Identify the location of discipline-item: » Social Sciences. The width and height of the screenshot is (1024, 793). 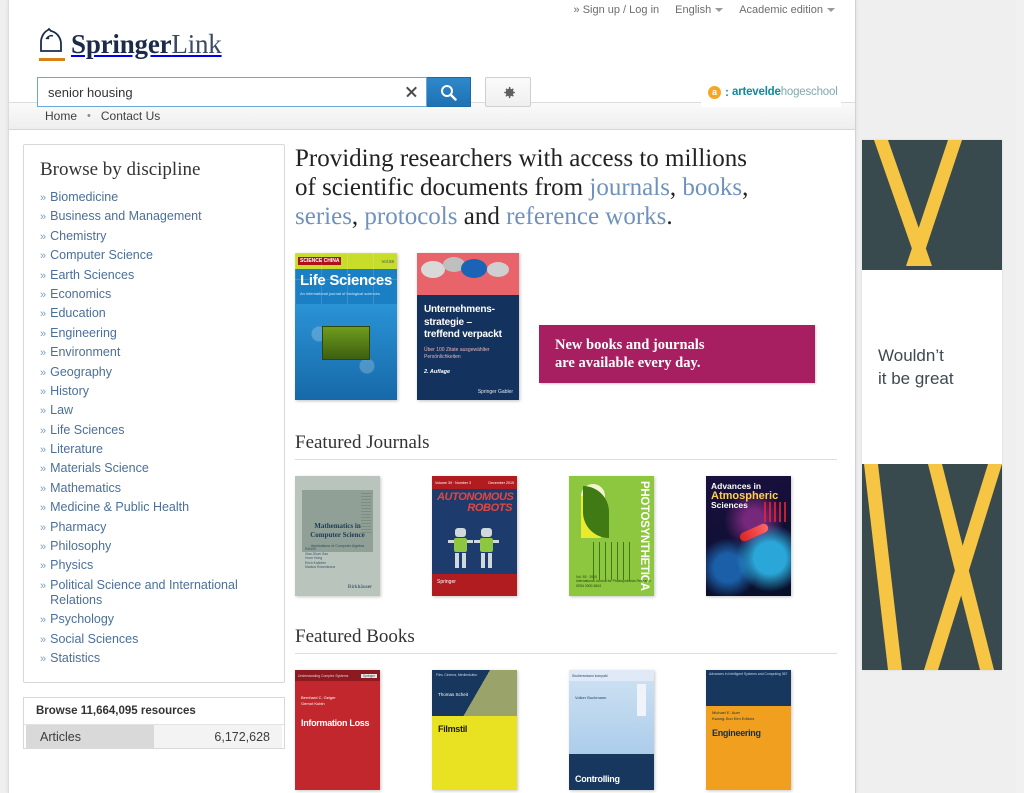
(154, 640).